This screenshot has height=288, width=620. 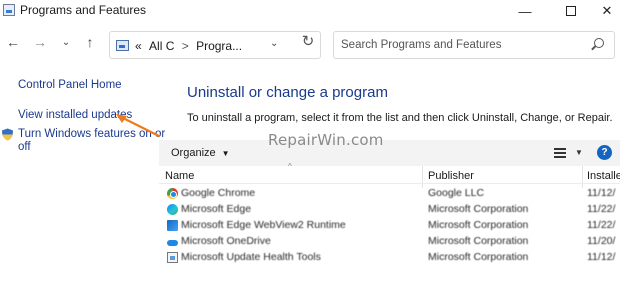 What do you see at coordinates (525, 11) in the screenshot?
I see `minimize-button: —` at bounding box center [525, 11].